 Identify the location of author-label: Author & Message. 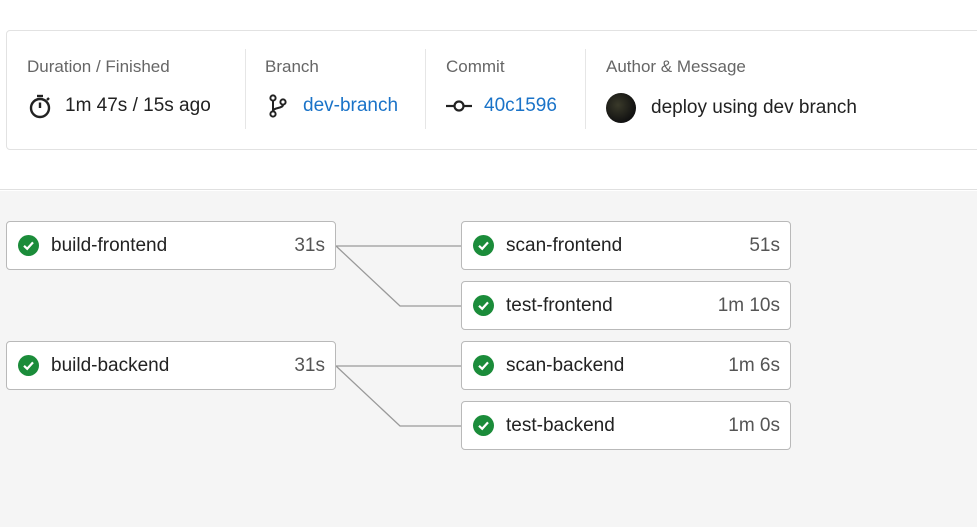
(676, 66).